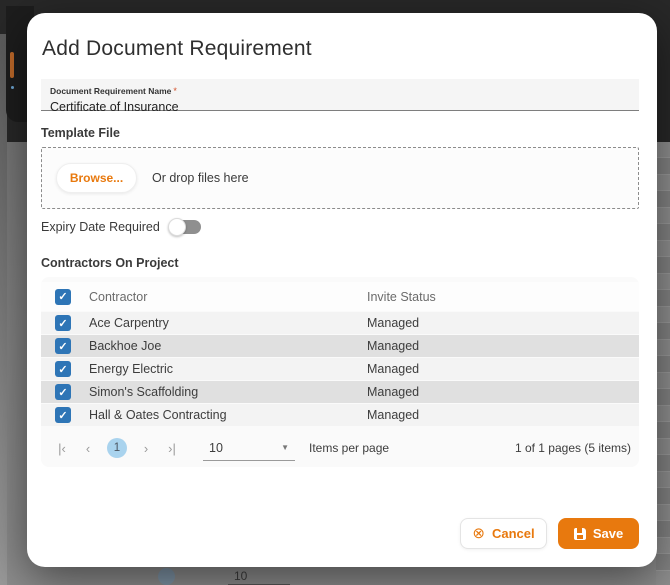 Image resolution: width=670 pixels, height=585 pixels. What do you see at coordinates (146, 448) in the screenshot?
I see `next-page-icon: ›` at bounding box center [146, 448].